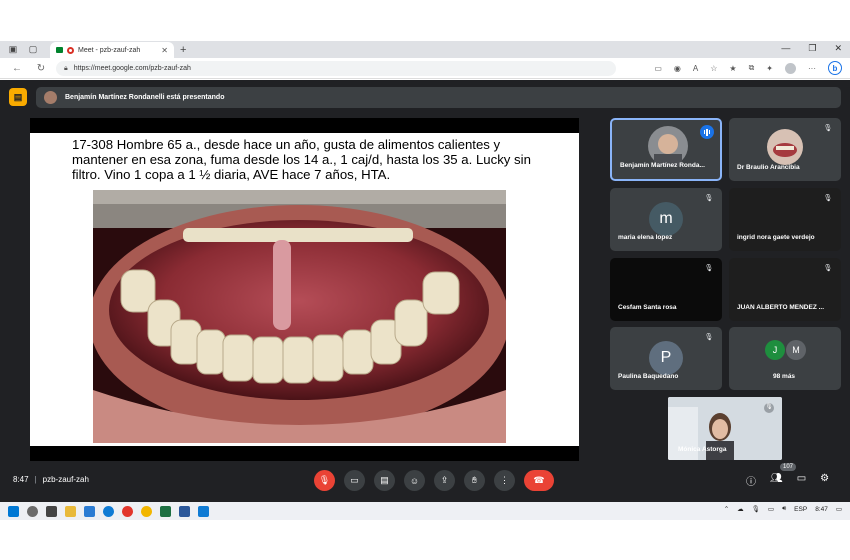 This screenshot has height=560, width=850. What do you see at coordinates (108, 511) in the screenshot?
I see `edge-icon` at bounding box center [108, 511].